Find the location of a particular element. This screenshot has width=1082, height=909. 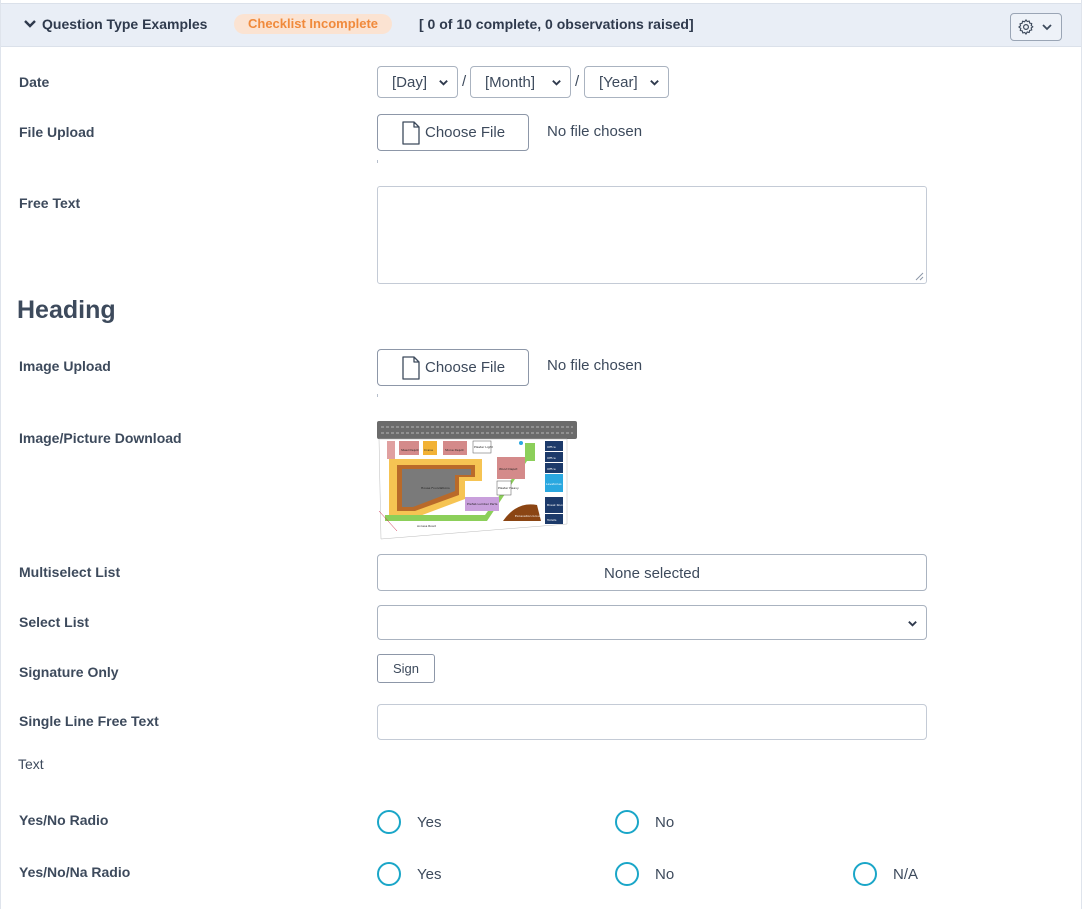

single-line-input is located at coordinates (652, 722).